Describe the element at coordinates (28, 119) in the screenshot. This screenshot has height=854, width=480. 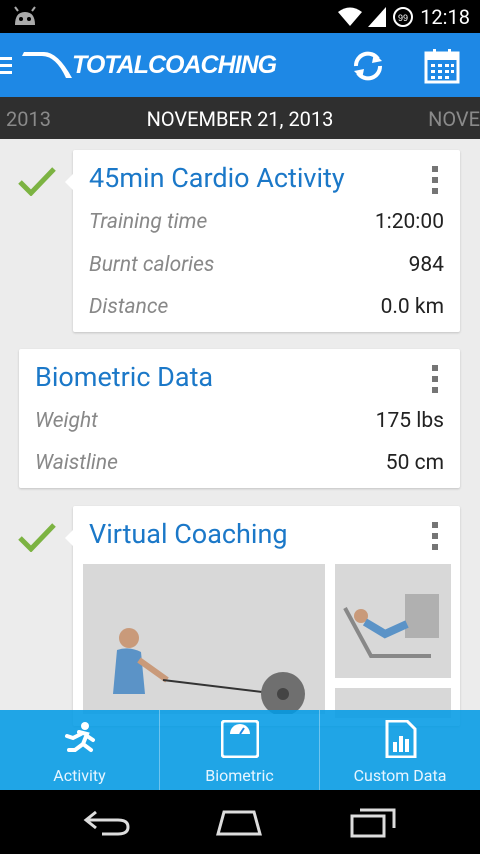
I see `prev-date: 2013` at that location.